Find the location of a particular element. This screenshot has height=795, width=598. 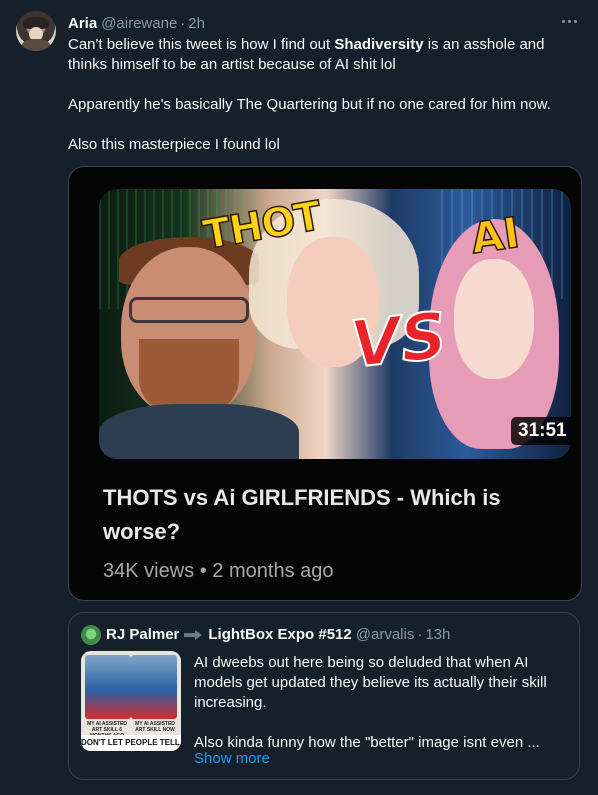

show-more-link: Show more is located at coordinates (232, 758).